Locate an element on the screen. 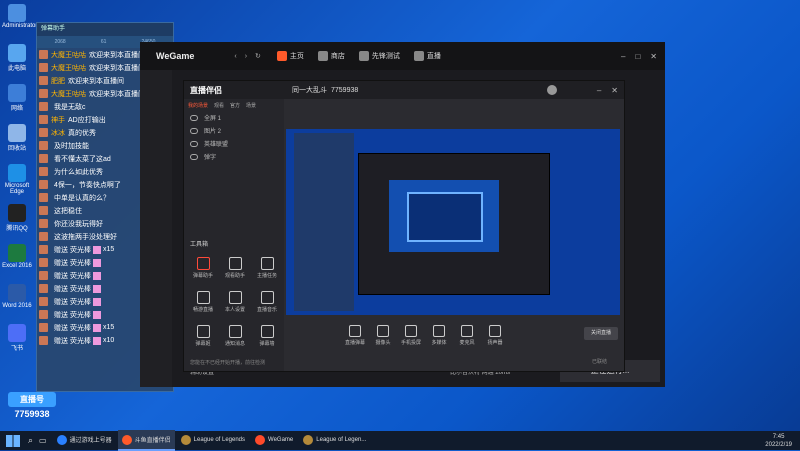 The width and height of the screenshot is (800, 451). desktop-icon: Administrator is located at coordinates (19, 16).